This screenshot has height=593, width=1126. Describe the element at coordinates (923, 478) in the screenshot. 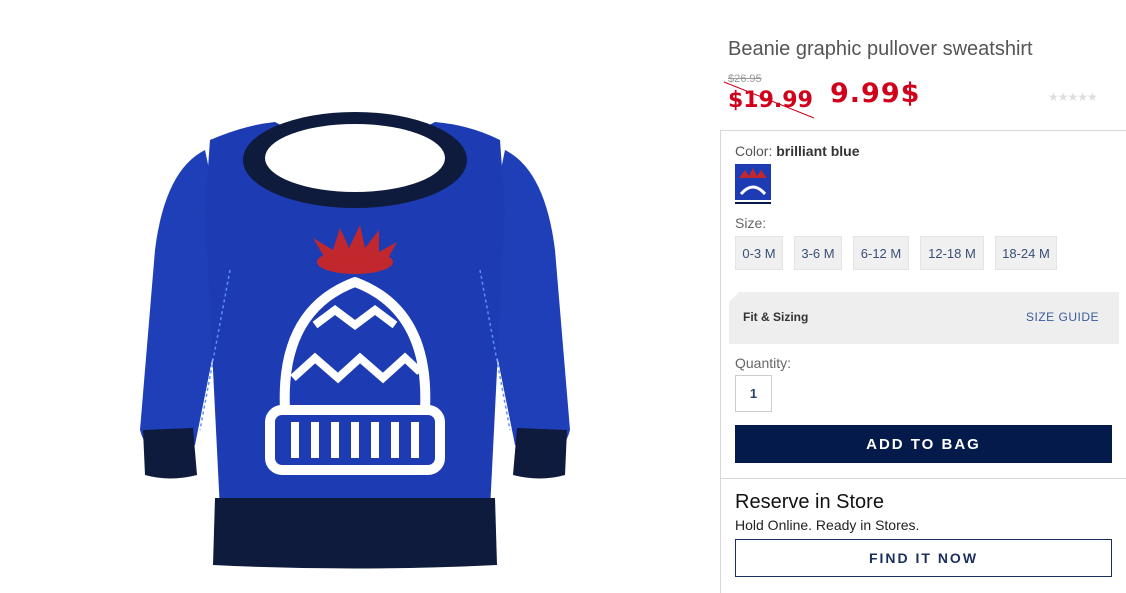

I see `section-divider` at that location.